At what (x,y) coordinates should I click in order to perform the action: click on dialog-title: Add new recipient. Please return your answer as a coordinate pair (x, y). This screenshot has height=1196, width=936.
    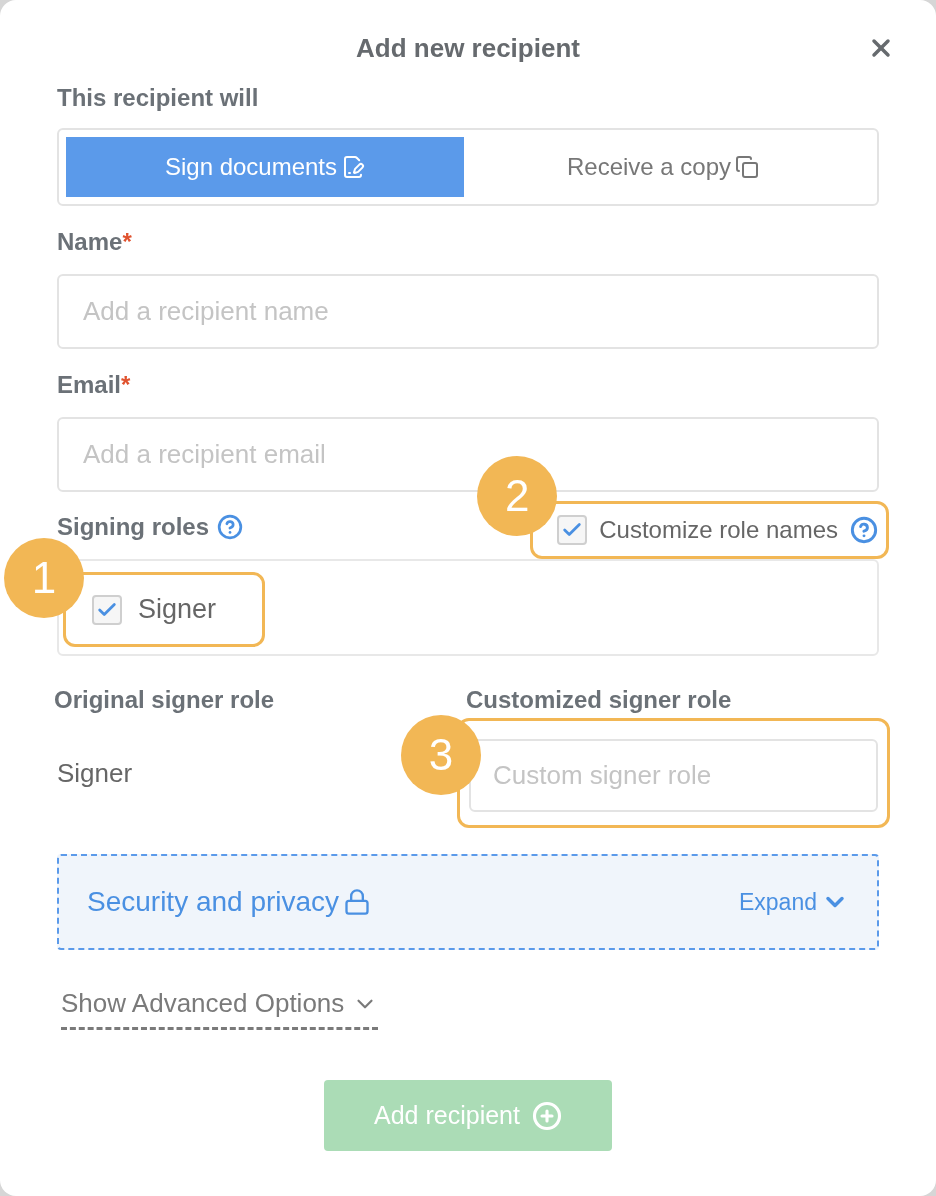
    Looking at the image, I should click on (468, 48).